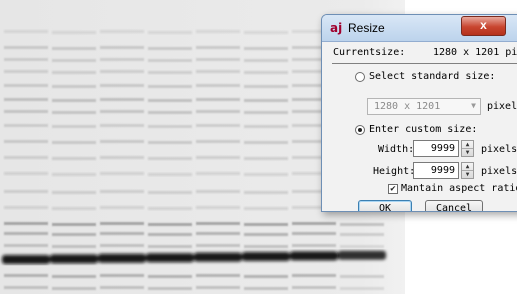 This screenshot has height=294, width=517. I want to click on width-stepper: ▲ ▼, so click(467, 148).